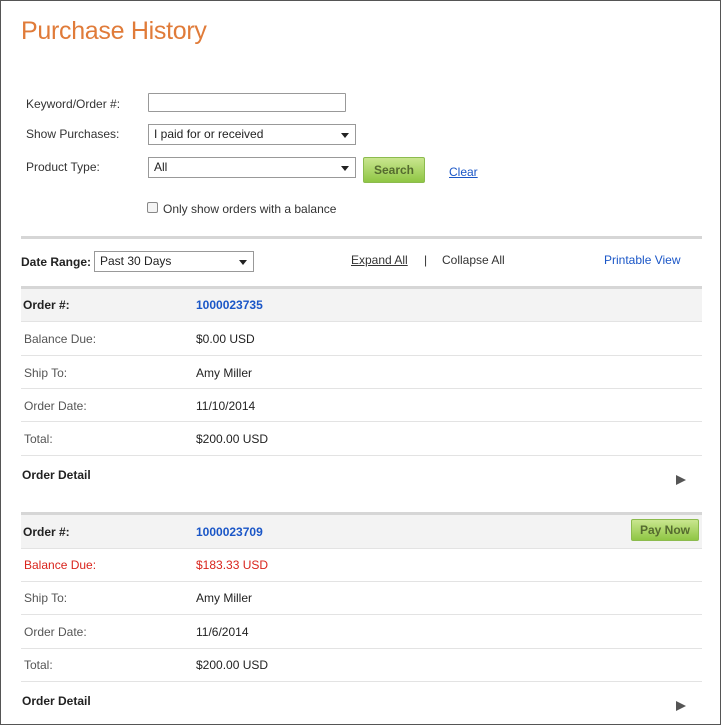  What do you see at coordinates (361, 632) in the screenshot?
I see `order-date-row: Order Date: 11/6/2014` at bounding box center [361, 632].